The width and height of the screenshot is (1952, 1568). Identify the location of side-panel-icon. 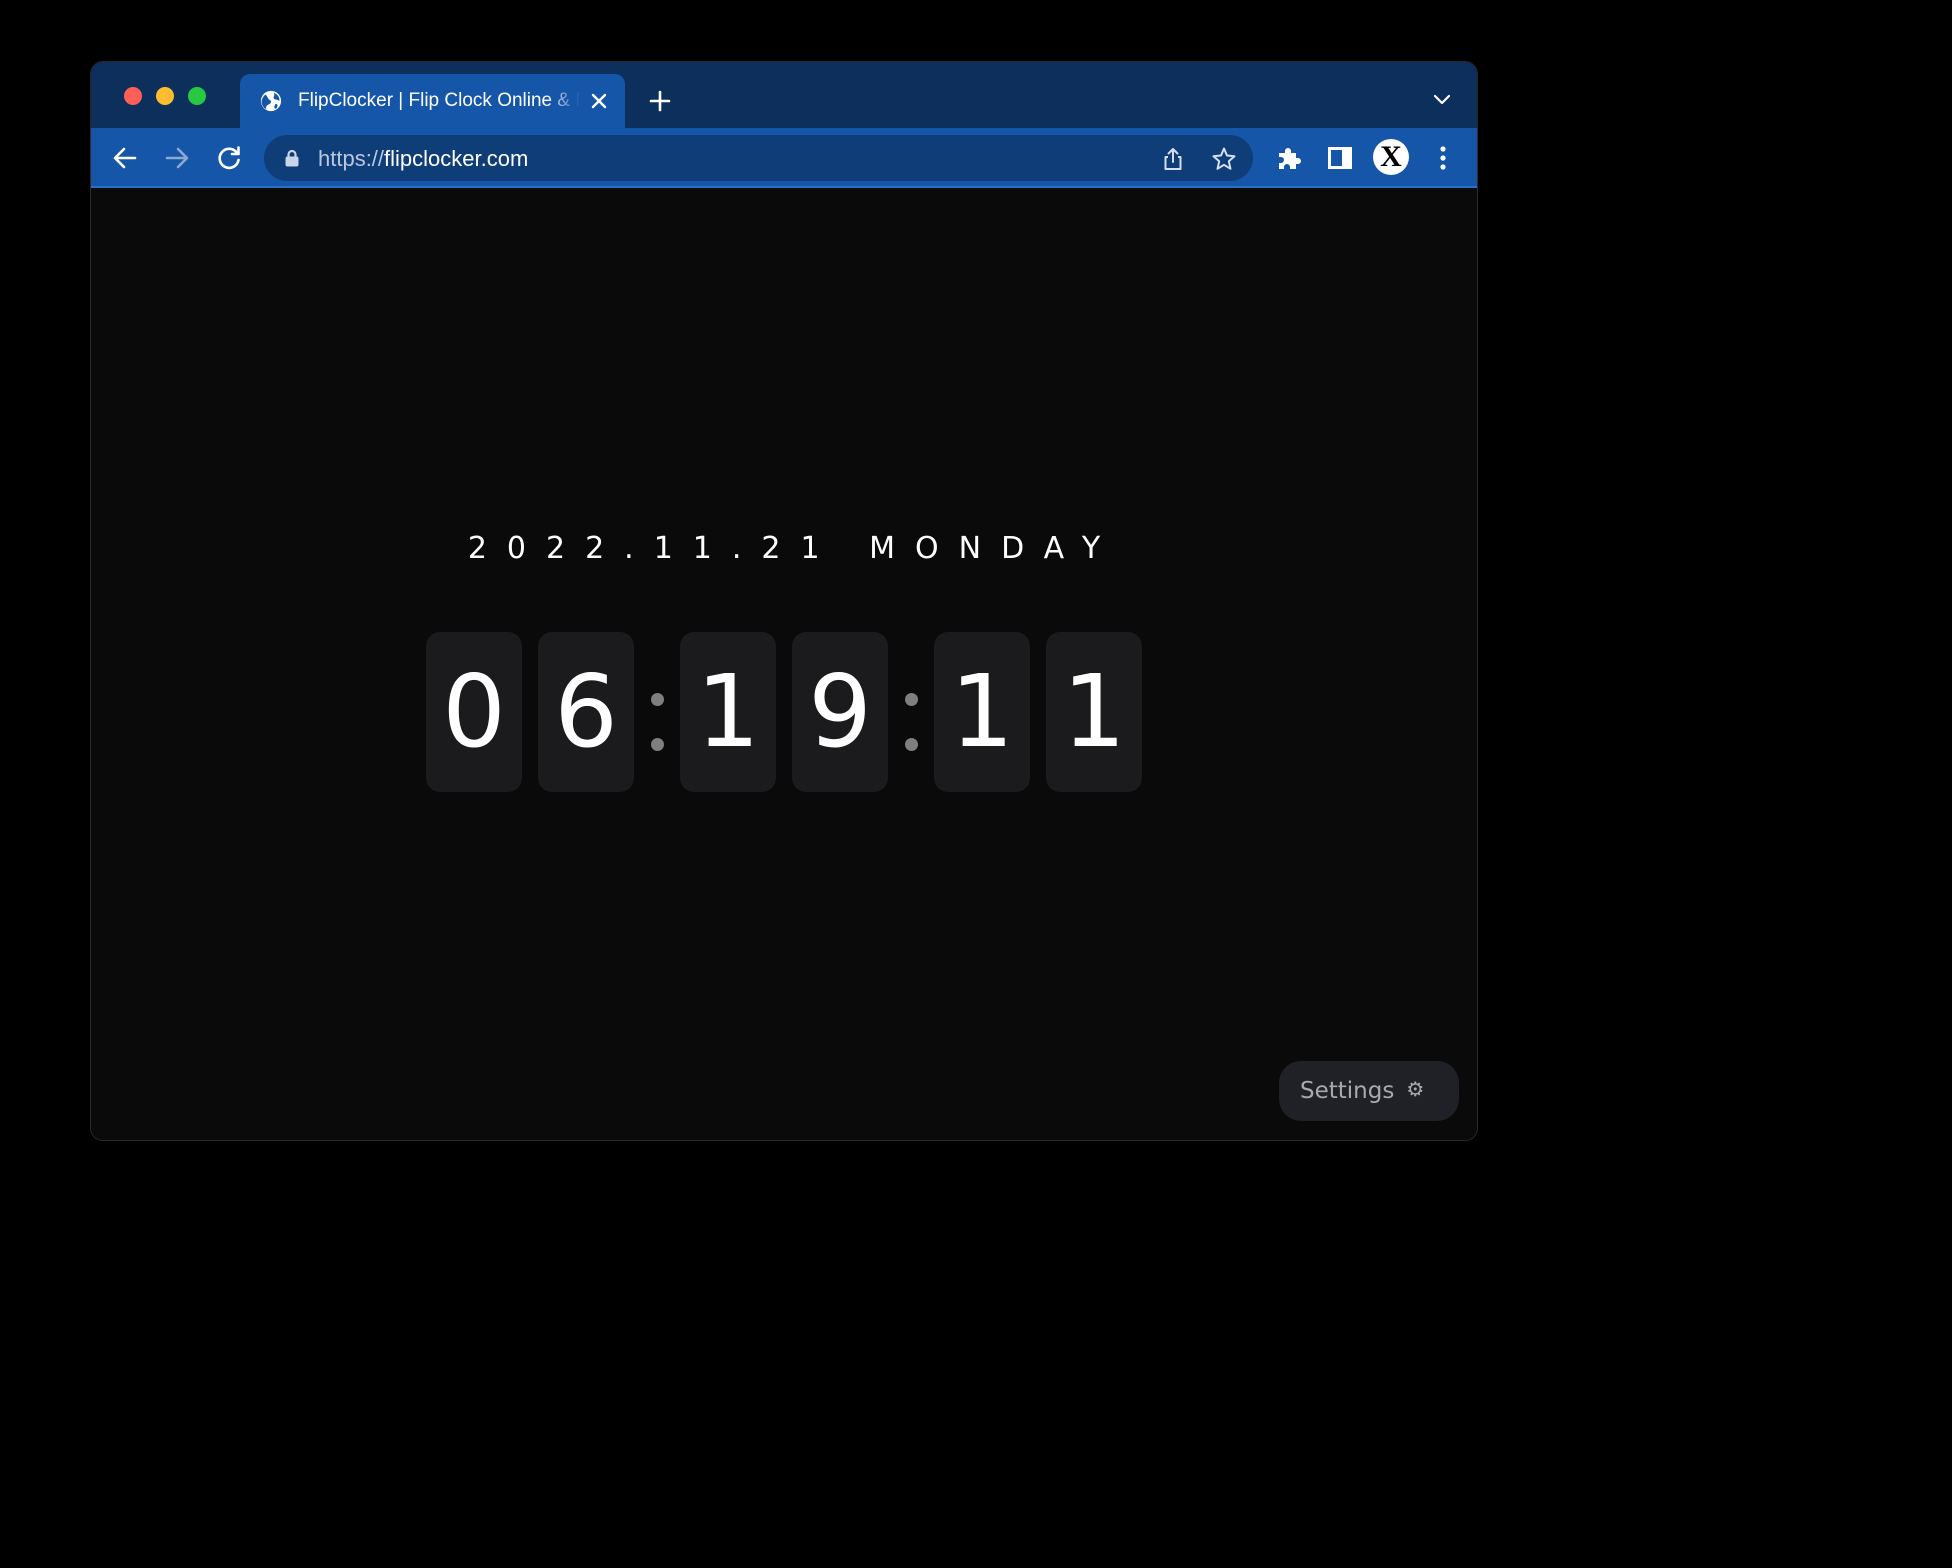
(1340, 158).